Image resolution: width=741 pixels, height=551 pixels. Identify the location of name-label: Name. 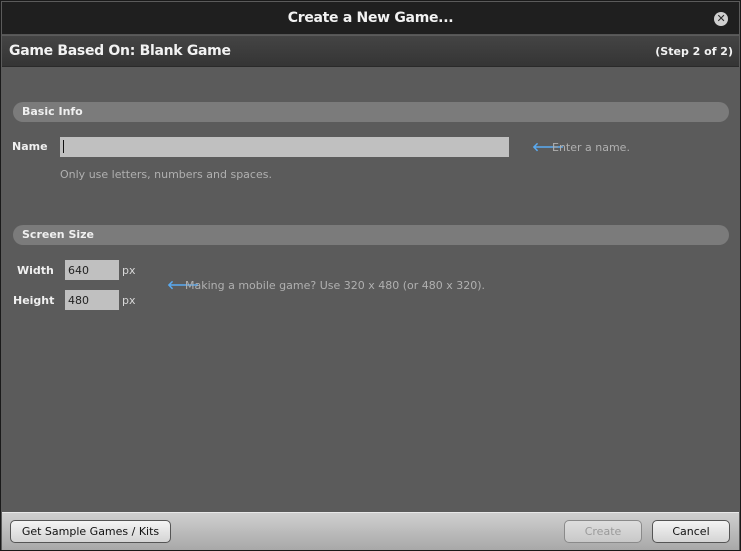
(30, 146).